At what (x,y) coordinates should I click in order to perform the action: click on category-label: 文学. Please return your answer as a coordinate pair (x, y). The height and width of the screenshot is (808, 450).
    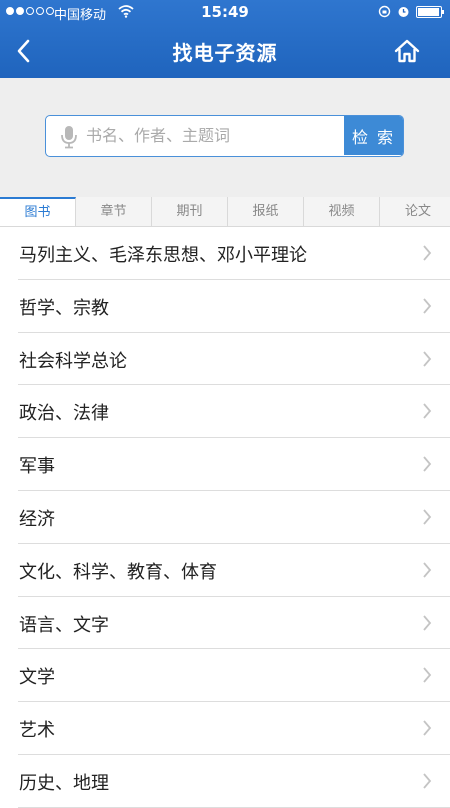
    Looking at the image, I should click on (37, 678).